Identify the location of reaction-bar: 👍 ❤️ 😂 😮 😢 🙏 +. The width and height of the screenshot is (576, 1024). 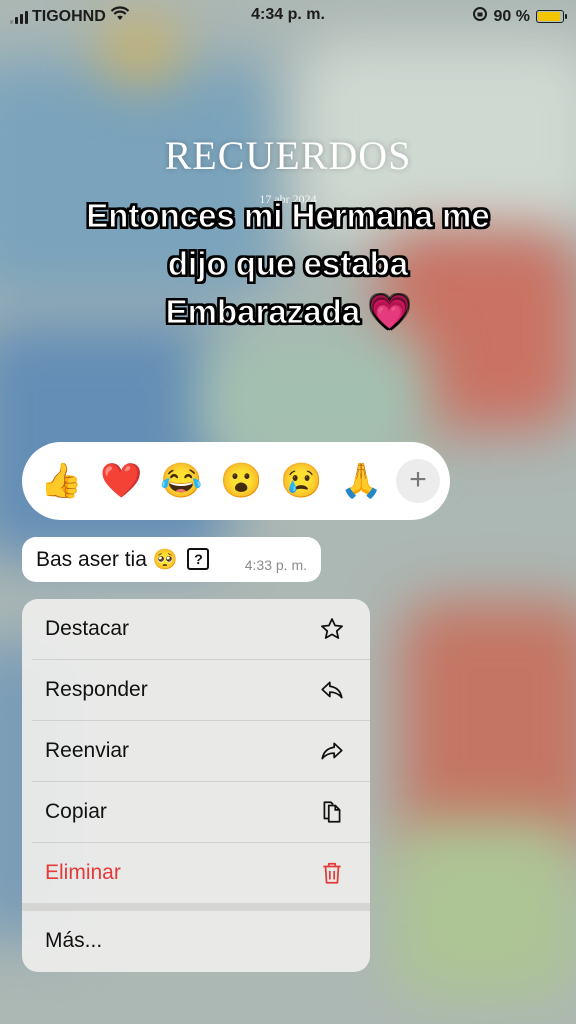
(236, 481).